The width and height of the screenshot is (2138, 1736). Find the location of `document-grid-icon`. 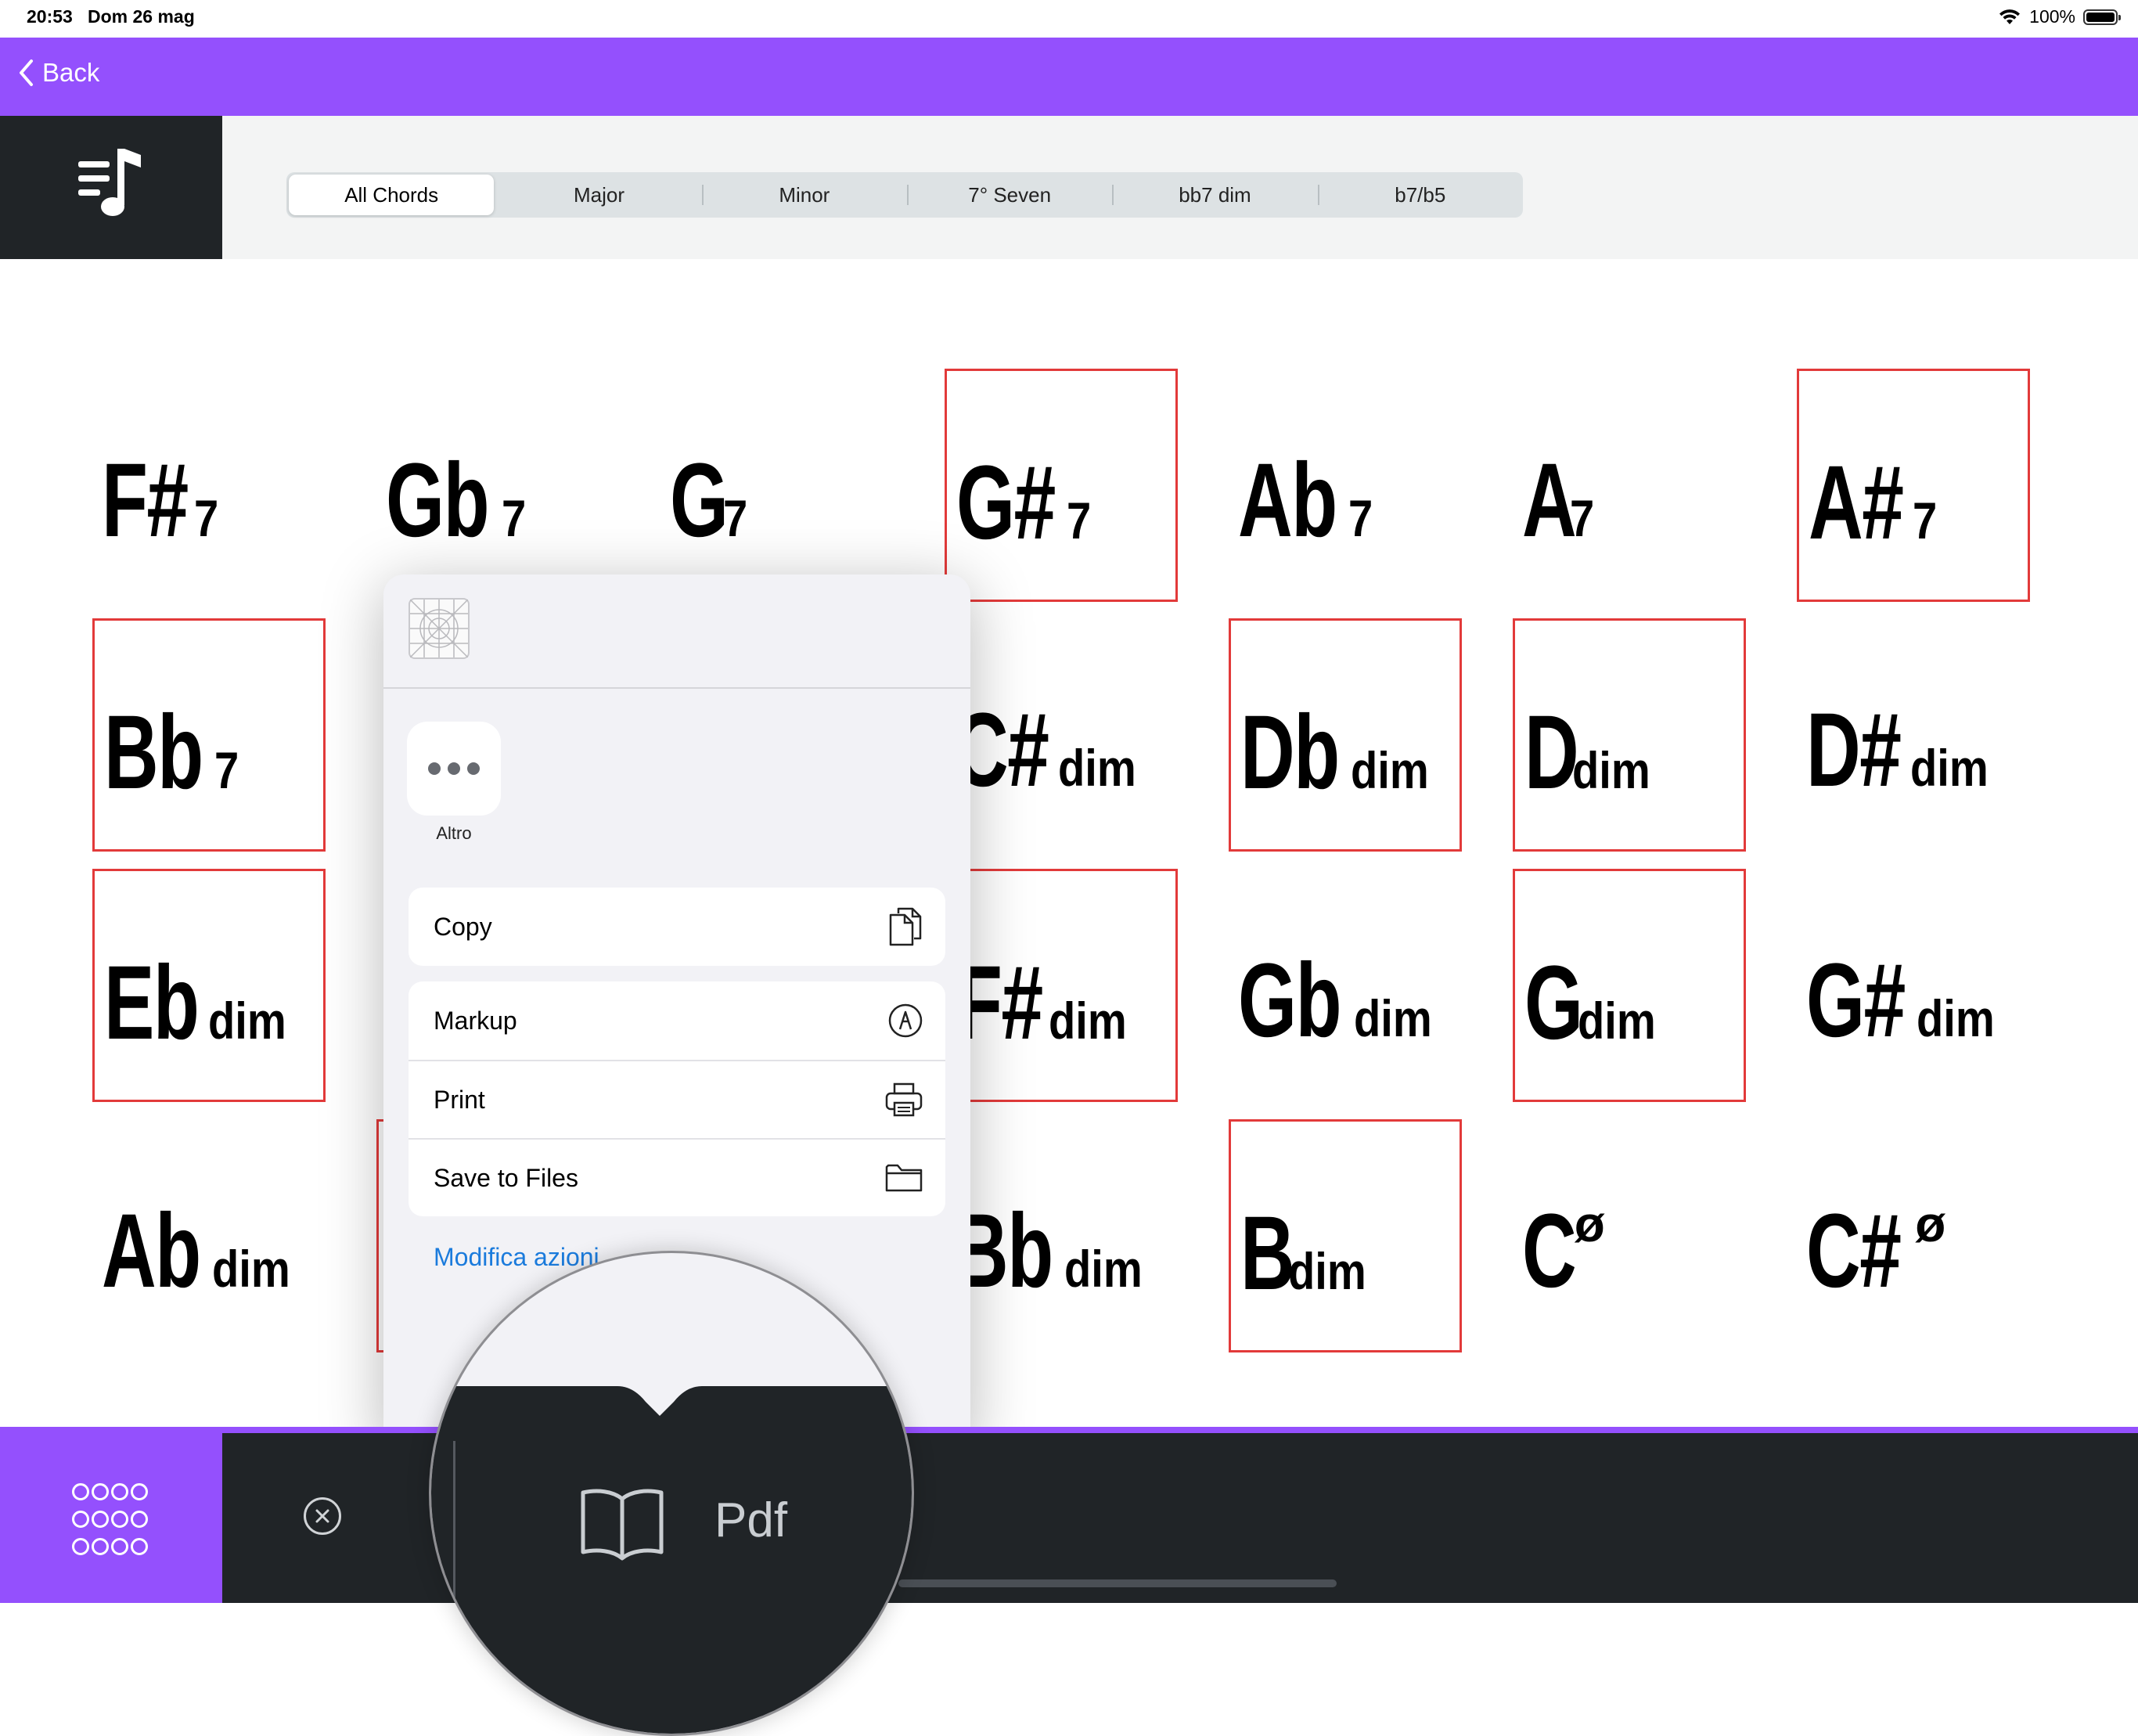

document-grid-icon is located at coordinates (439, 628).